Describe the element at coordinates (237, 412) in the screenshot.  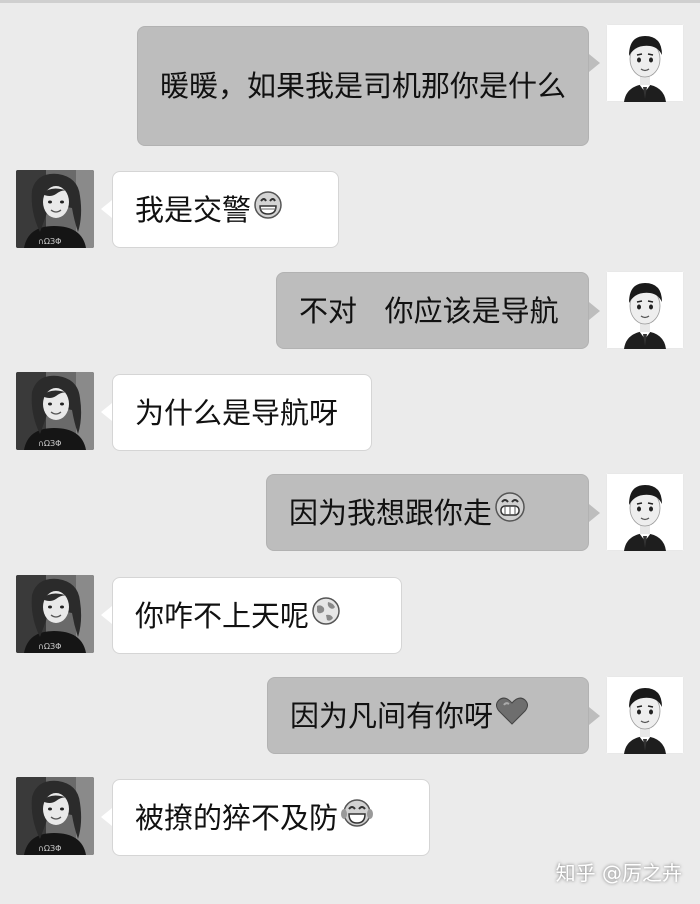
I see `message-text: 为什么是导航呀` at that location.